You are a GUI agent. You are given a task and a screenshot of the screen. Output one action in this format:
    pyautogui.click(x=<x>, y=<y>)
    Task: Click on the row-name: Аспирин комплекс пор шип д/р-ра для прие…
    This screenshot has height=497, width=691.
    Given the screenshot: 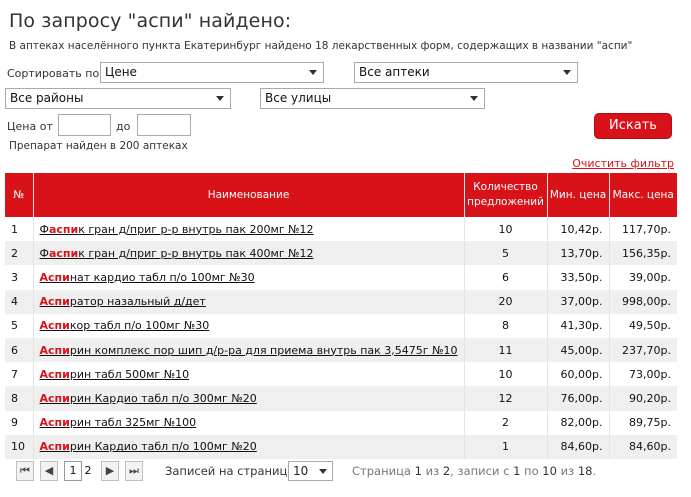 What is the action you would take?
    pyautogui.click(x=249, y=350)
    